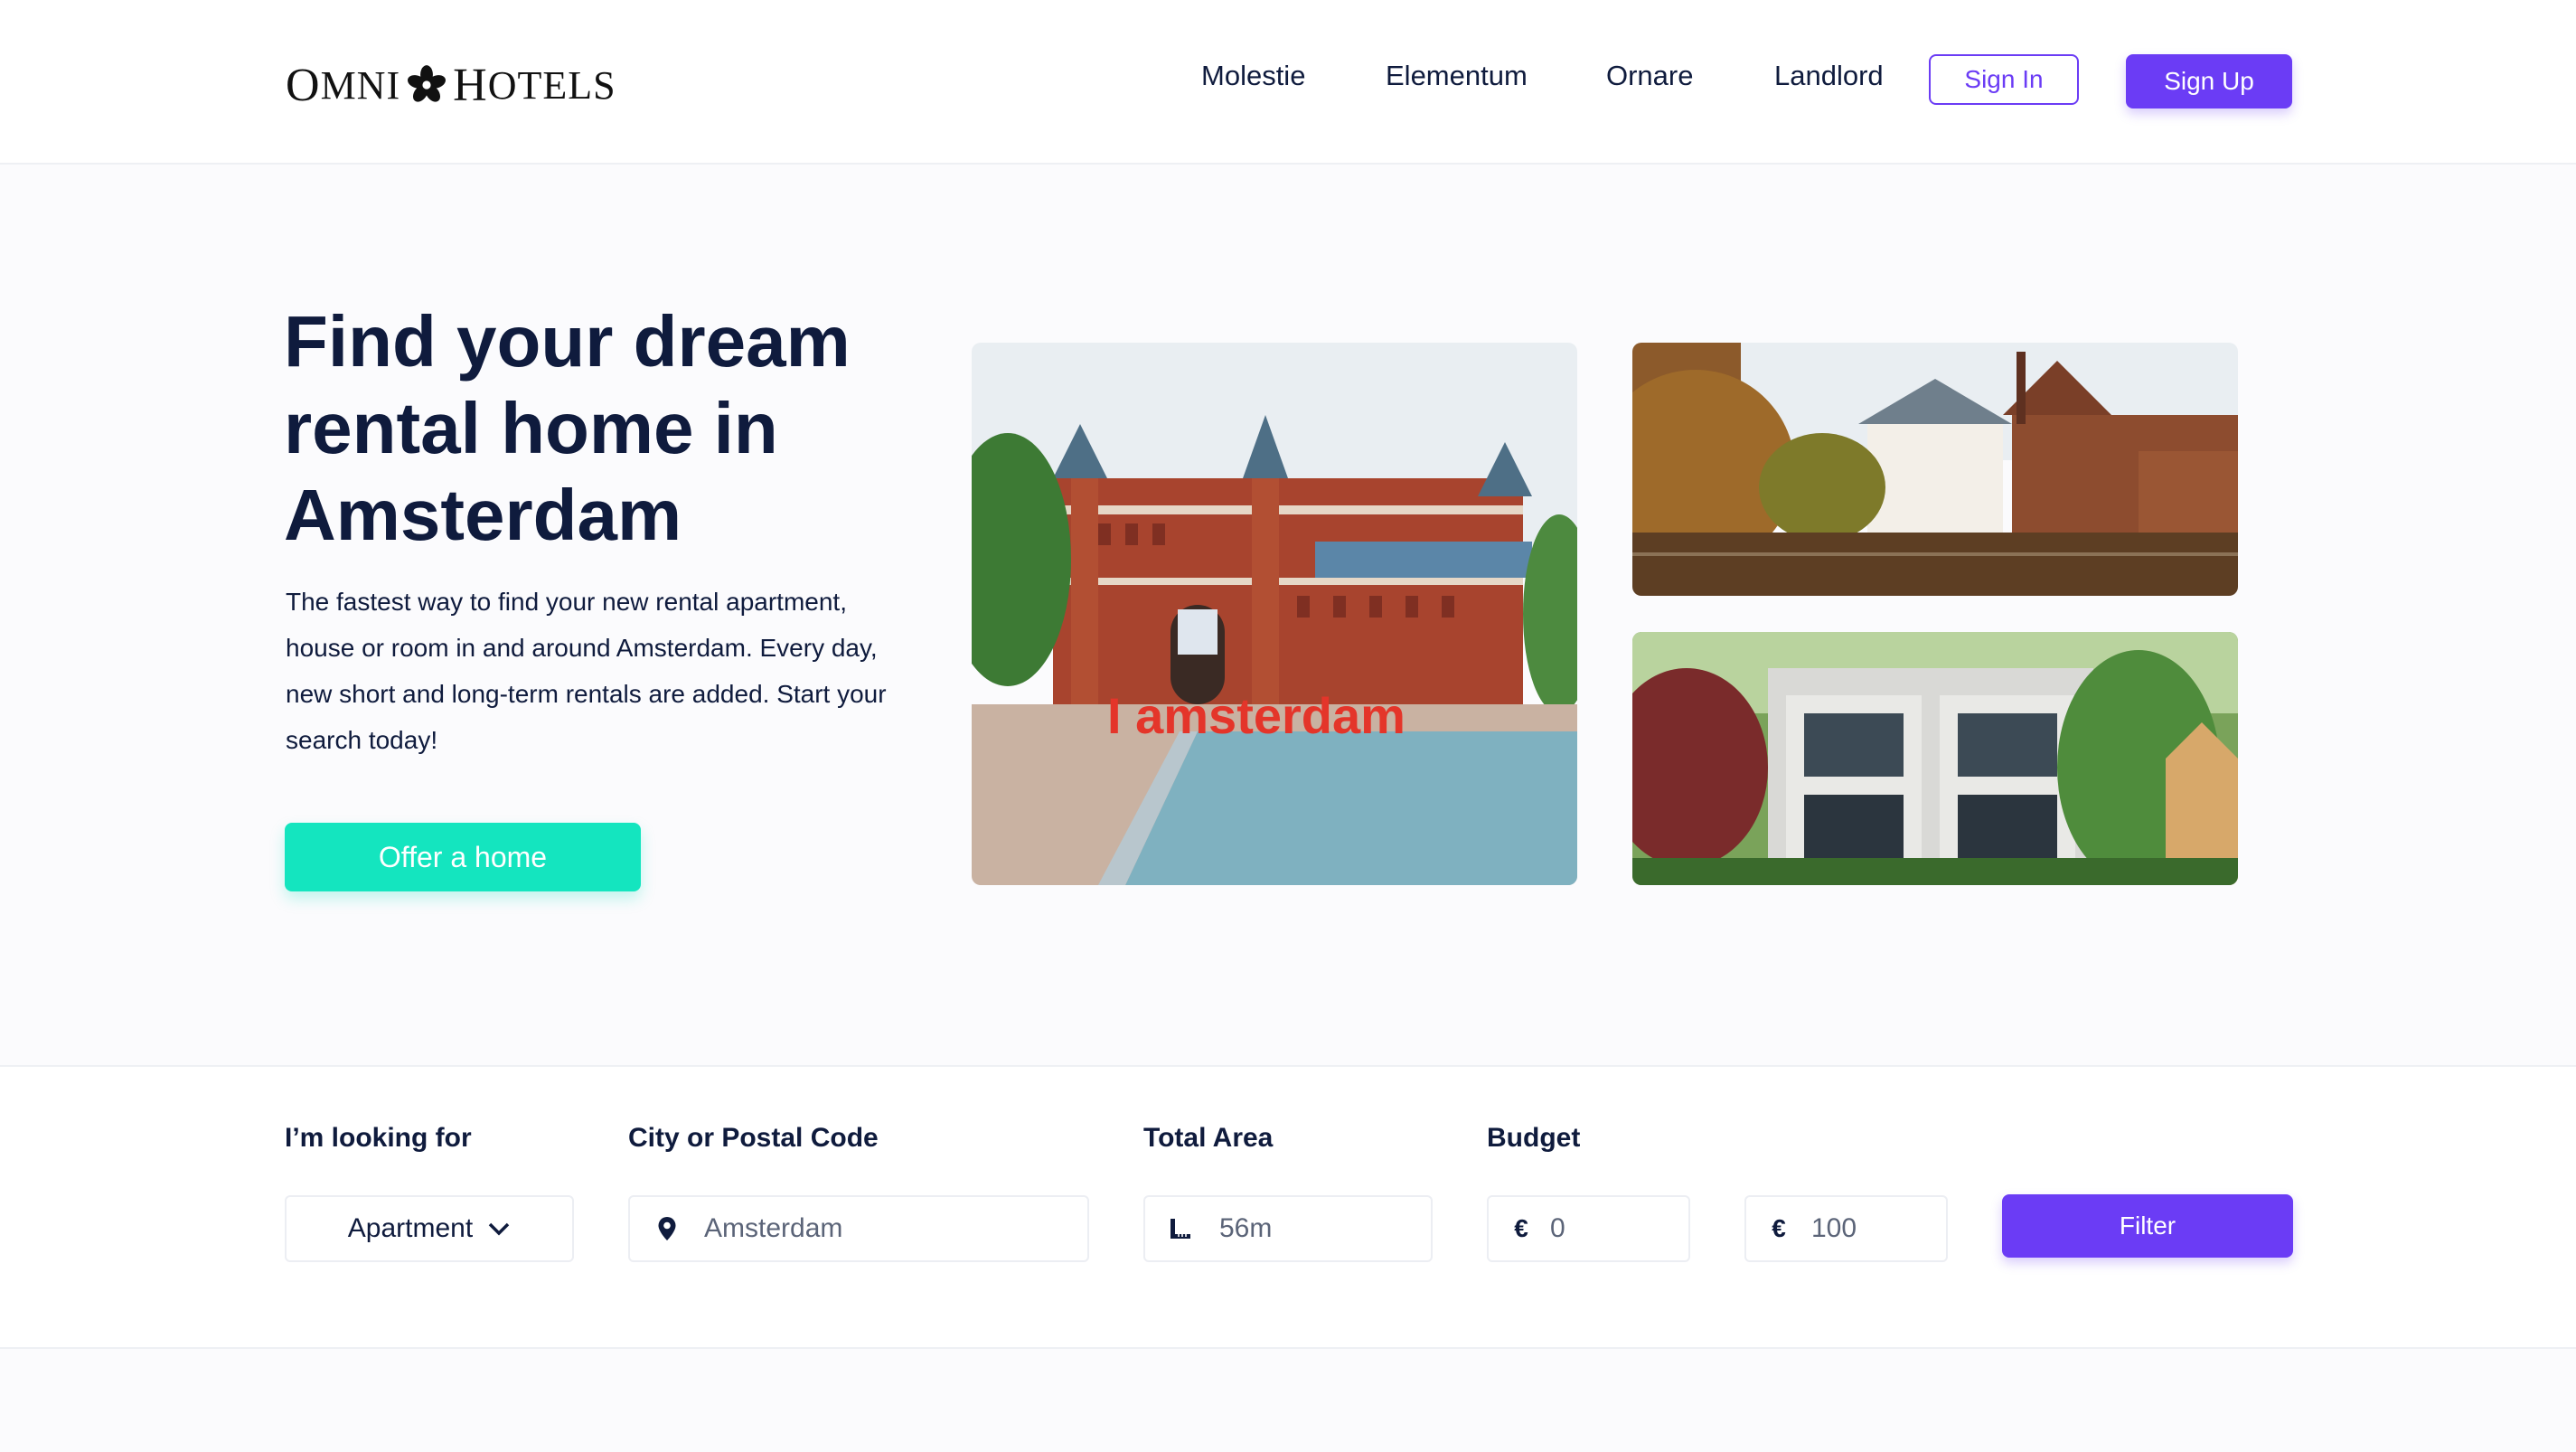  What do you see at coordinates (410, 1228) in the screenshot?
I see `property-type-value: Apartment` at bounding box center [410, 1228].